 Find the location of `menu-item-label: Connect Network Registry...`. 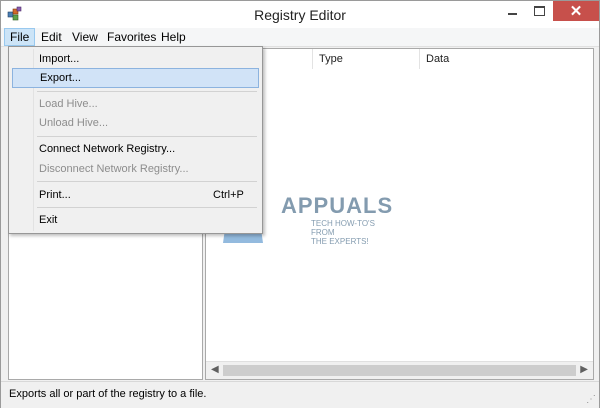

menu-item-label: Connect Network Registry... is located at coordinates (107, 149).